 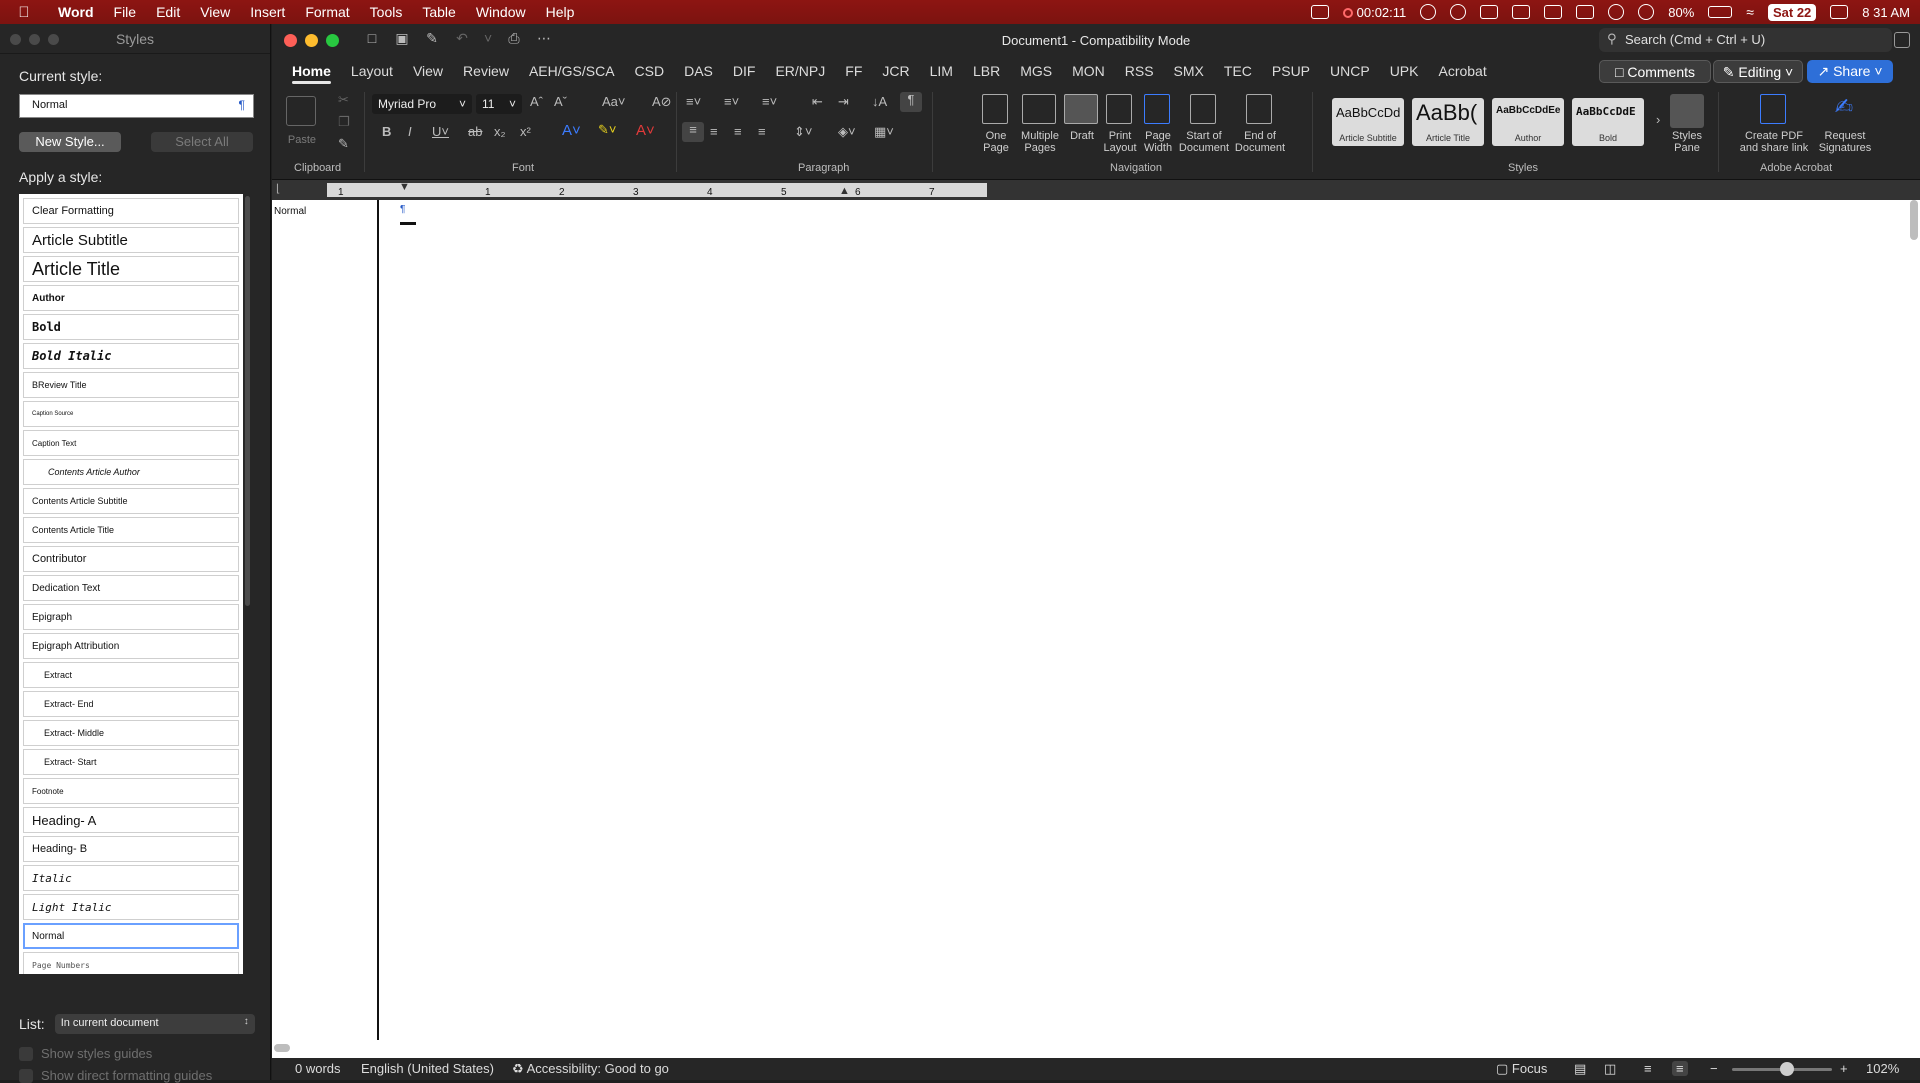 I want to click on outline-view-icon: ≡, so click(x=1648, y=1068).